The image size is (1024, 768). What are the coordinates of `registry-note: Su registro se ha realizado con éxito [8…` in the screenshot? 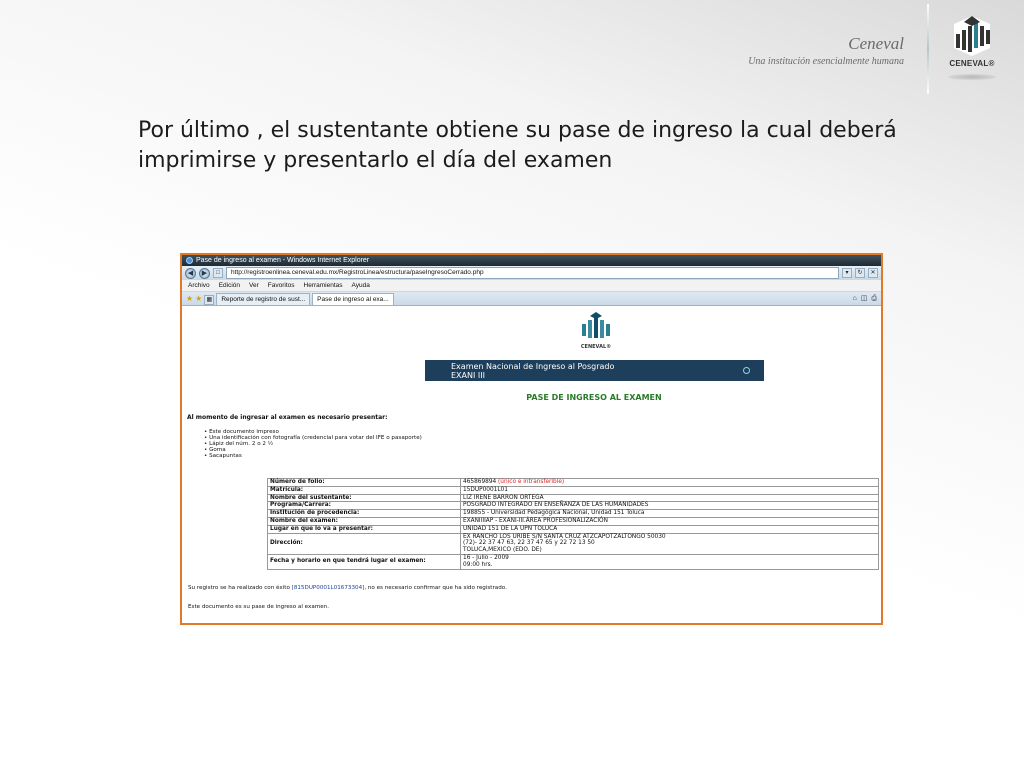 It's located at (347, 588).